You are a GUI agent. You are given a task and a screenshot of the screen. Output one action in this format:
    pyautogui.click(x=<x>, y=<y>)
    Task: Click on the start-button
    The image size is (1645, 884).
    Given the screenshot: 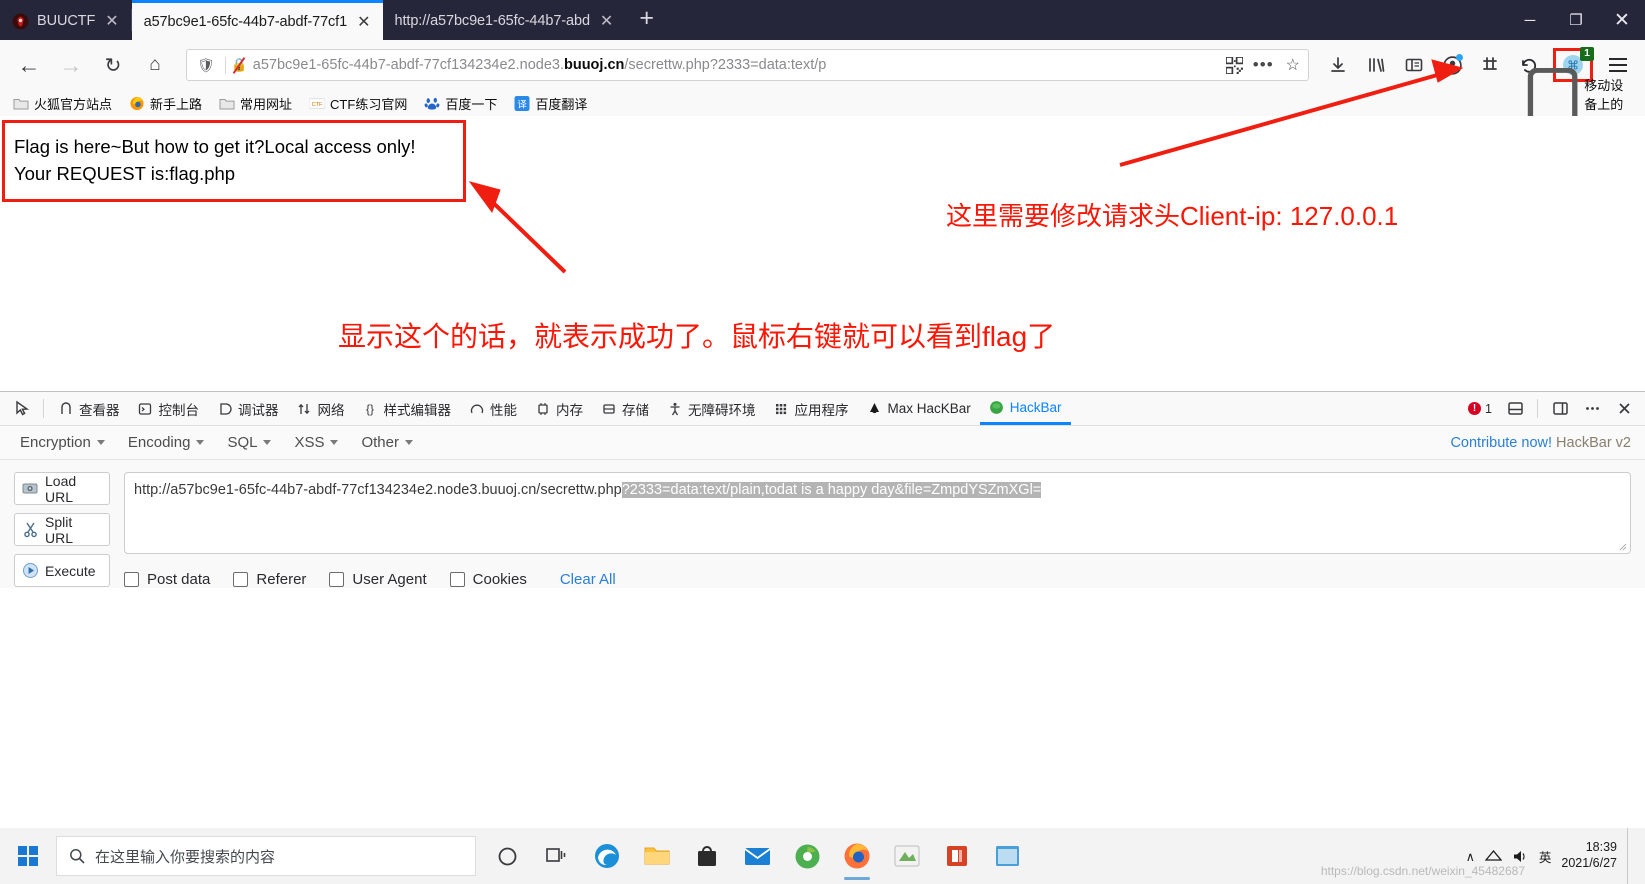 What is the action you would take?
    pyautogui.click(x=28, y=856)
    